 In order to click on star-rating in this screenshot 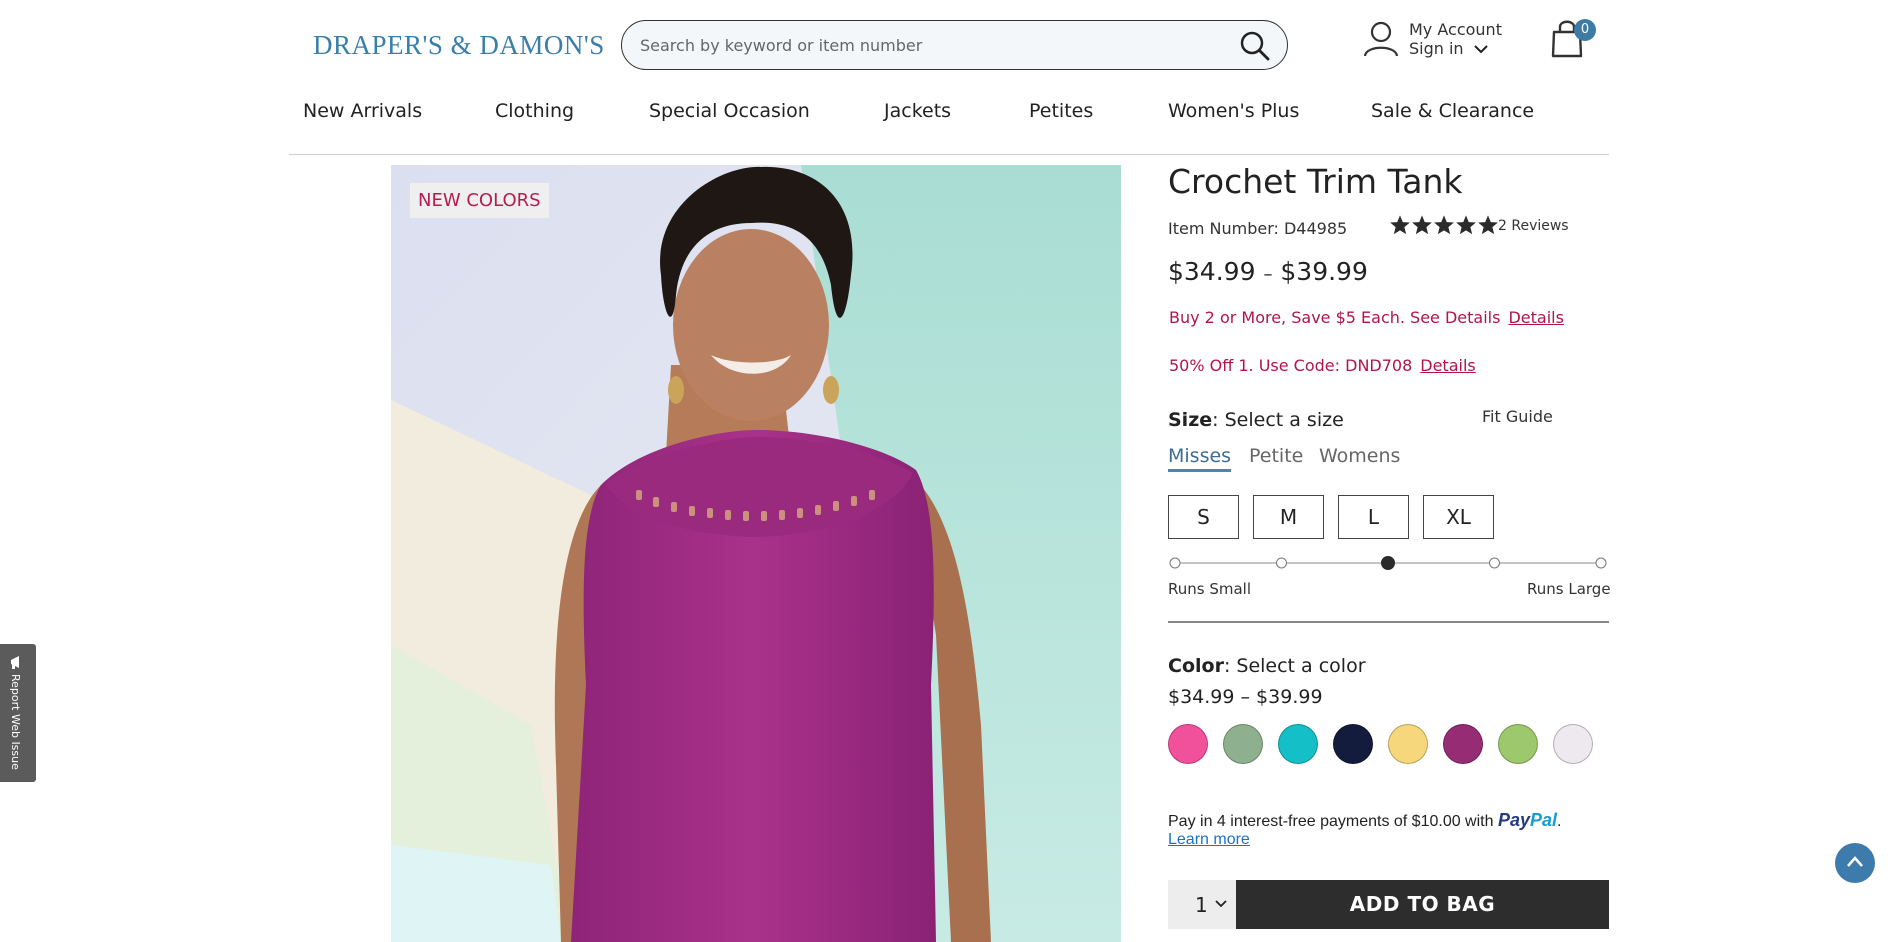, I will do `click(1444, 225)`.